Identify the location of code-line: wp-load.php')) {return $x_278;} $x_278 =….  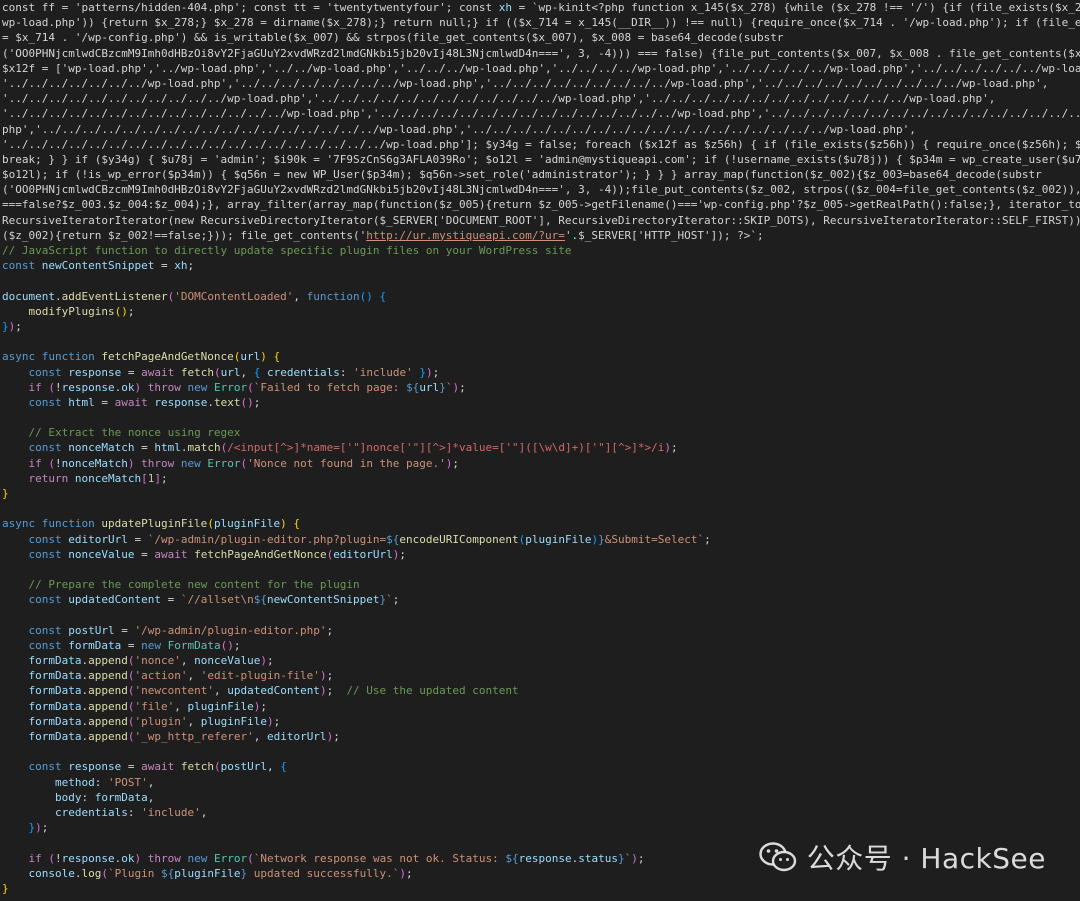
(540, 22).